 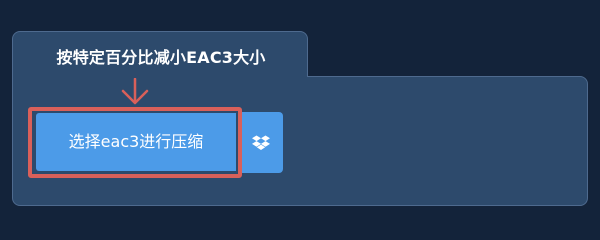 I want to click on panel-seam, so click(x=160, y=76).